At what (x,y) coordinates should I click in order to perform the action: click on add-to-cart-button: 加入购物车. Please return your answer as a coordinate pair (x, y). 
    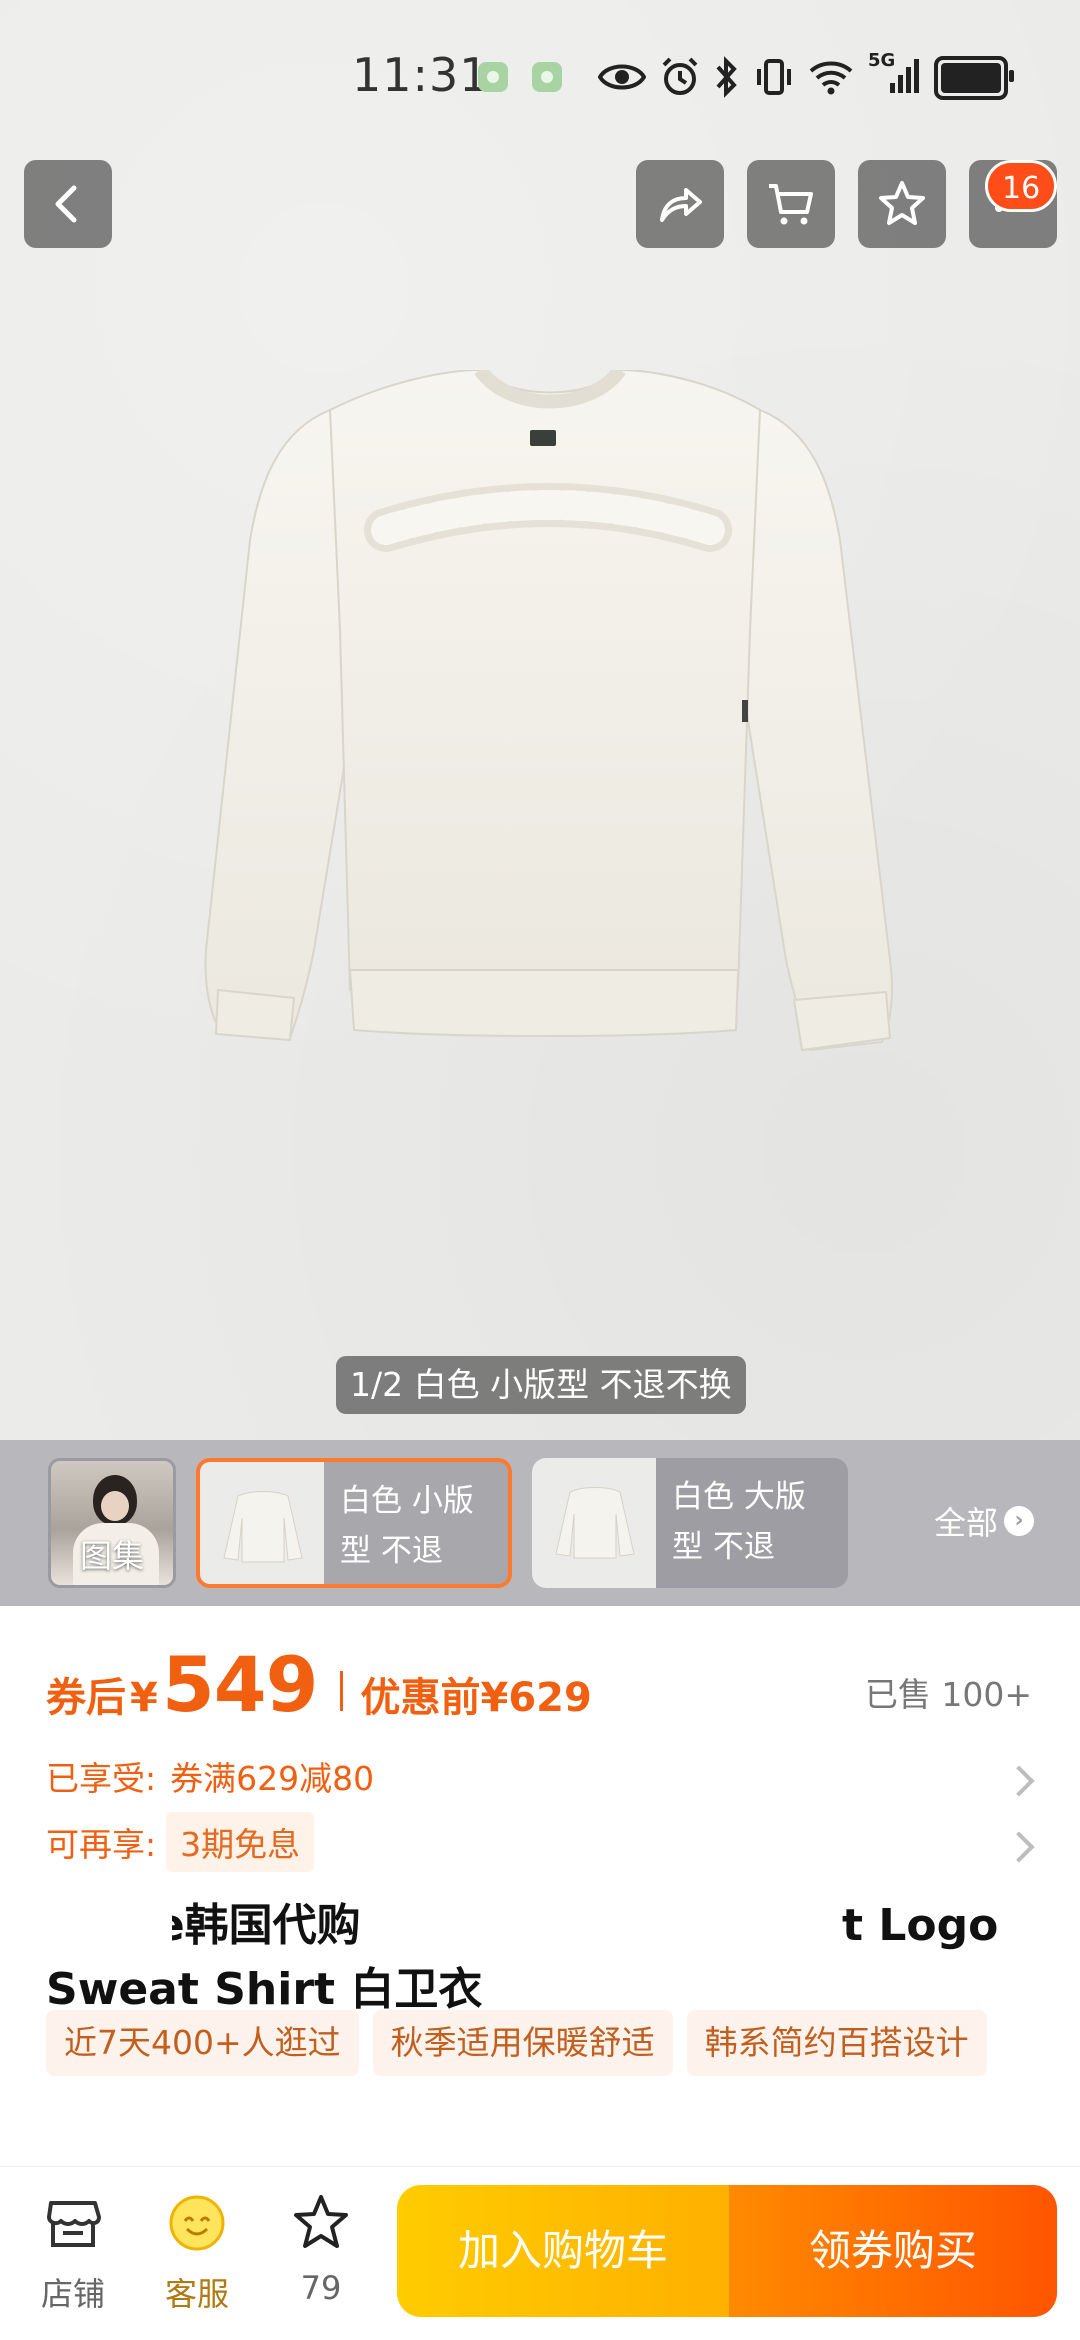
    Looking at the image, I should click on (563, 2251).